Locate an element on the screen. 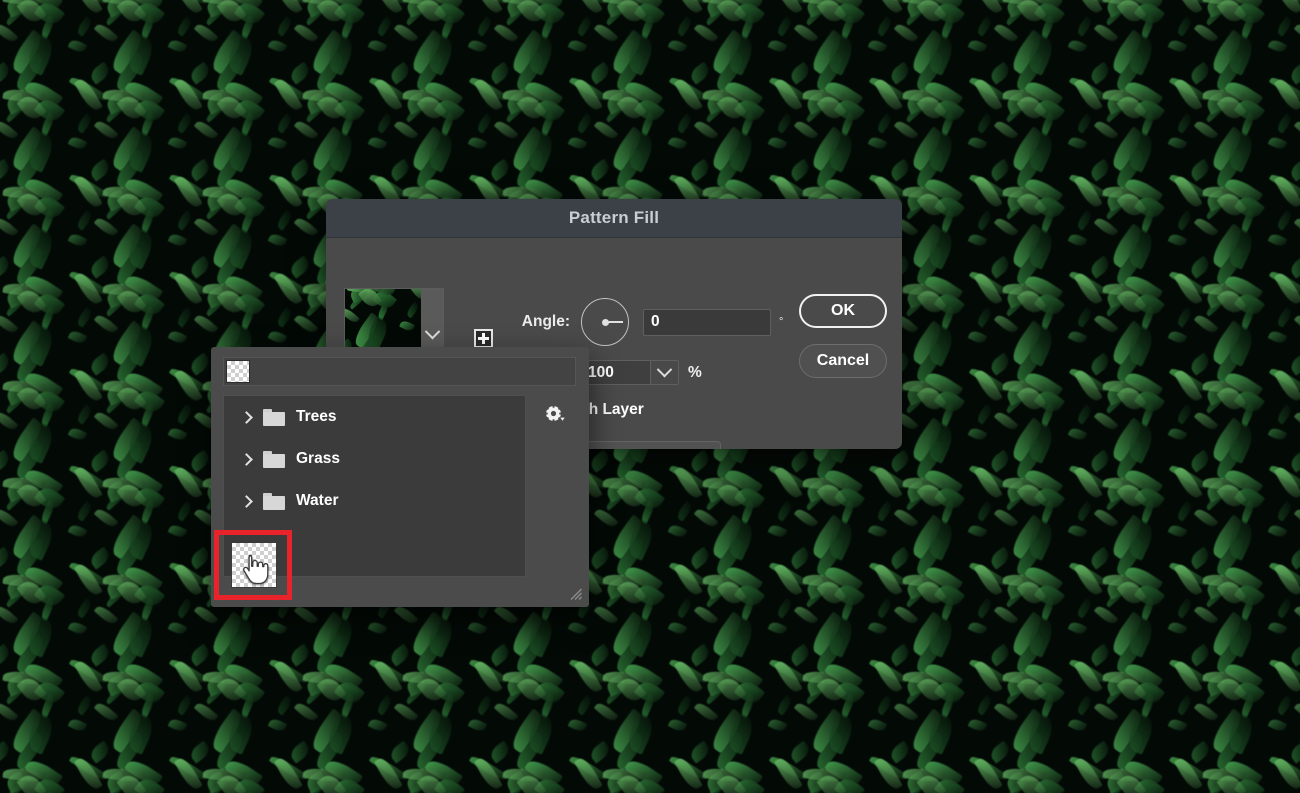  scale-field is located at coordinates (630, 372).